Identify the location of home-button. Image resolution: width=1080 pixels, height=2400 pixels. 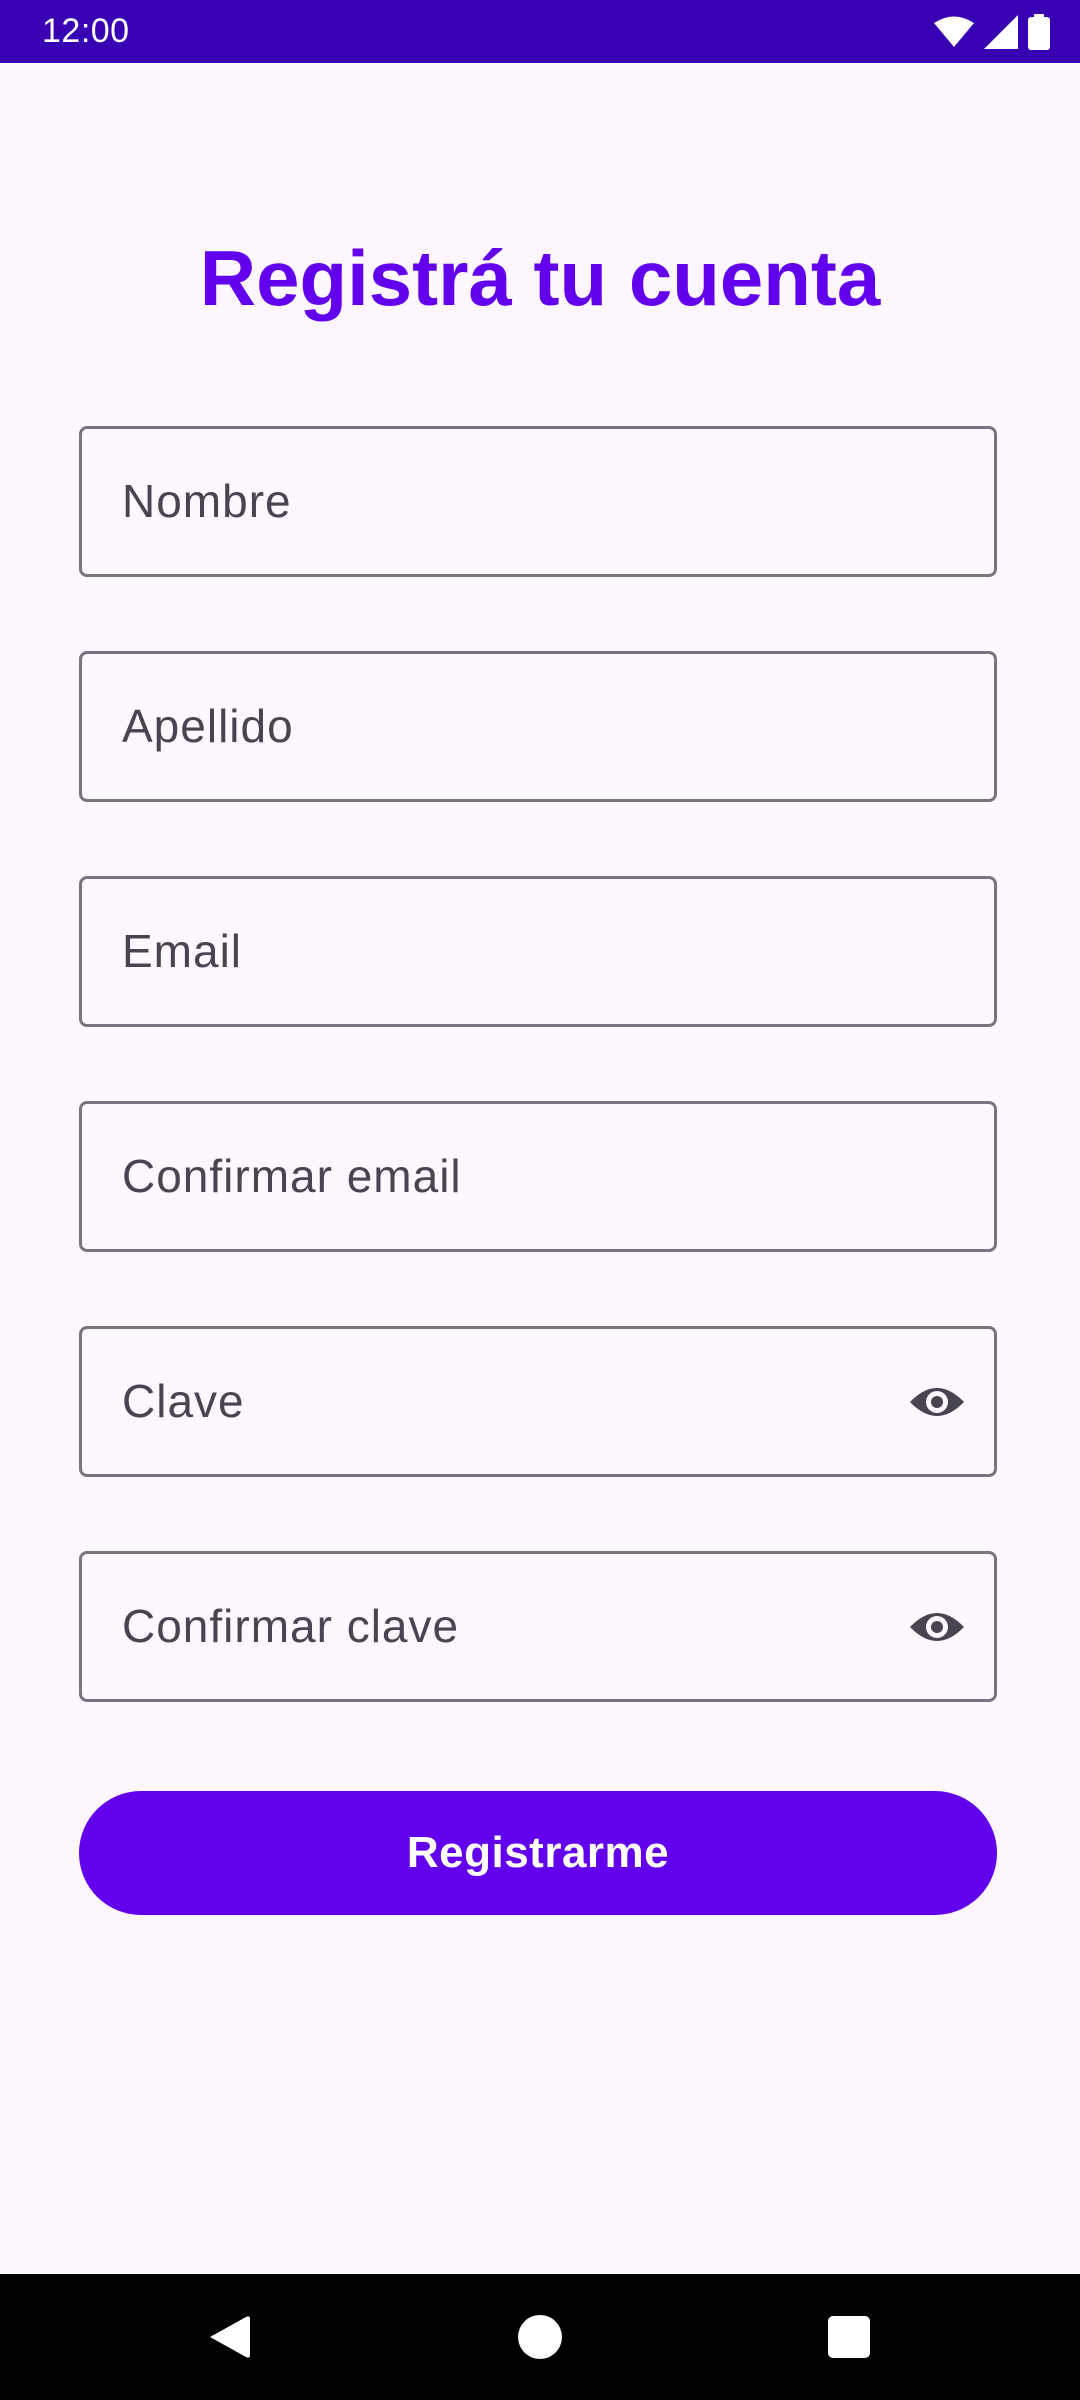
(540, 2337).